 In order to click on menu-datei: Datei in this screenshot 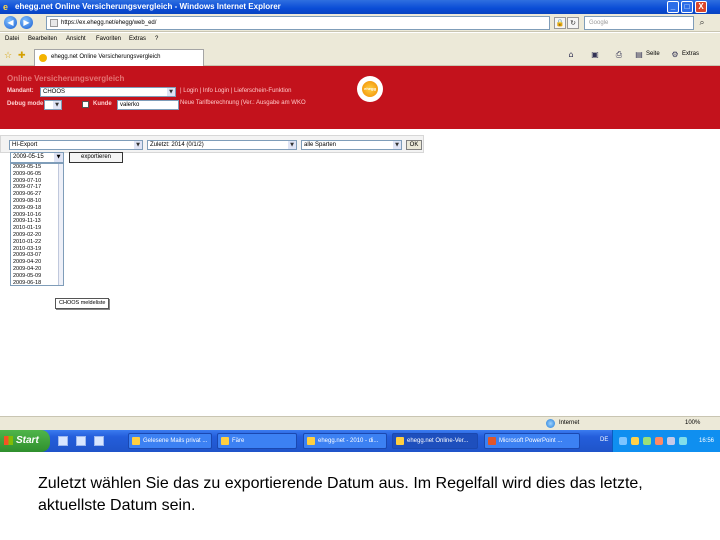, I will do `click(12, 39)`.